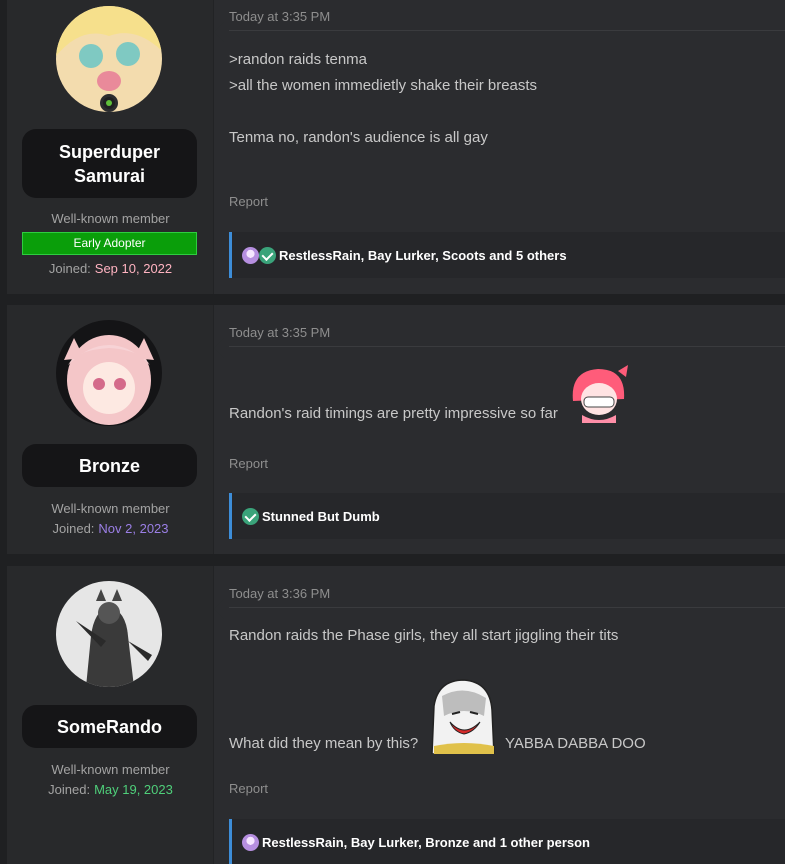 This screenshot has width=785, height=864. I want to click on username-box: Superduper Samurai, so click(109, 163).